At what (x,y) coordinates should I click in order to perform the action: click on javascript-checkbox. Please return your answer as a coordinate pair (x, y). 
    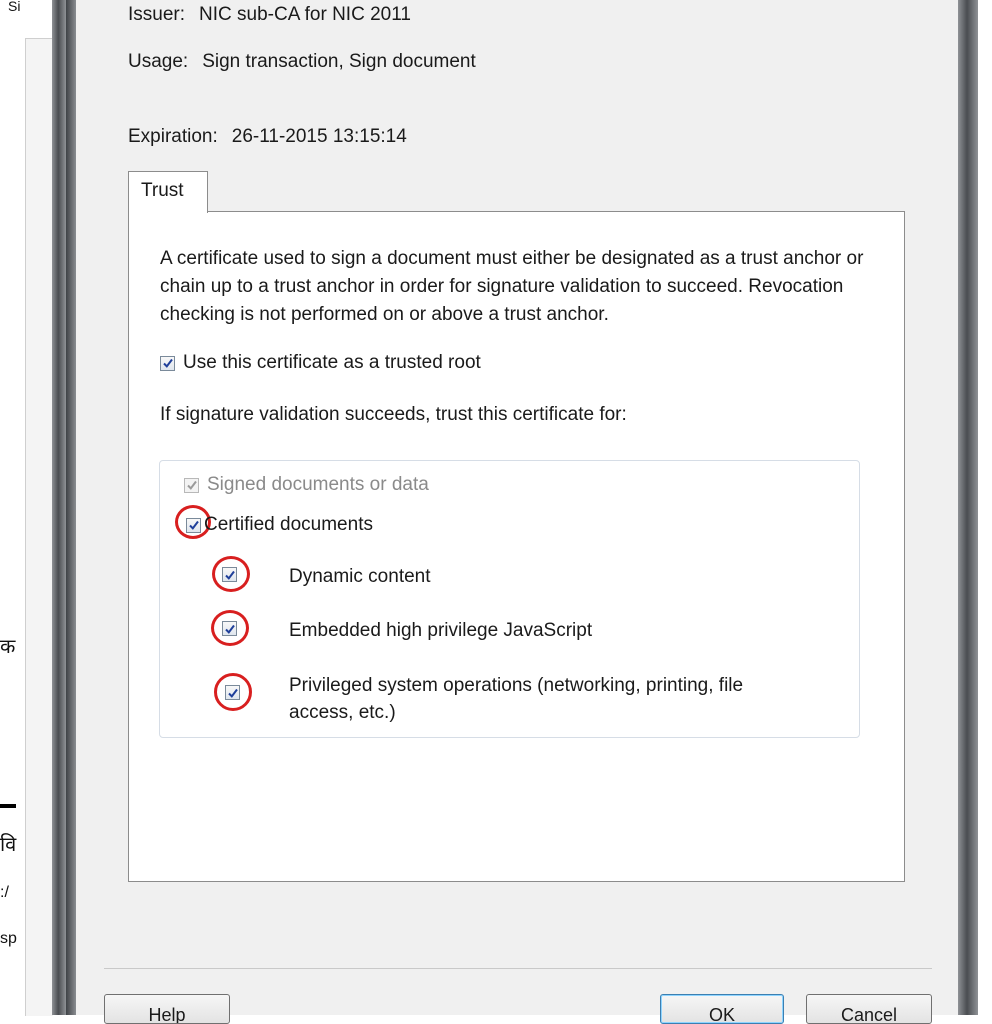
    Looking at the image, I should click on (229, 628).